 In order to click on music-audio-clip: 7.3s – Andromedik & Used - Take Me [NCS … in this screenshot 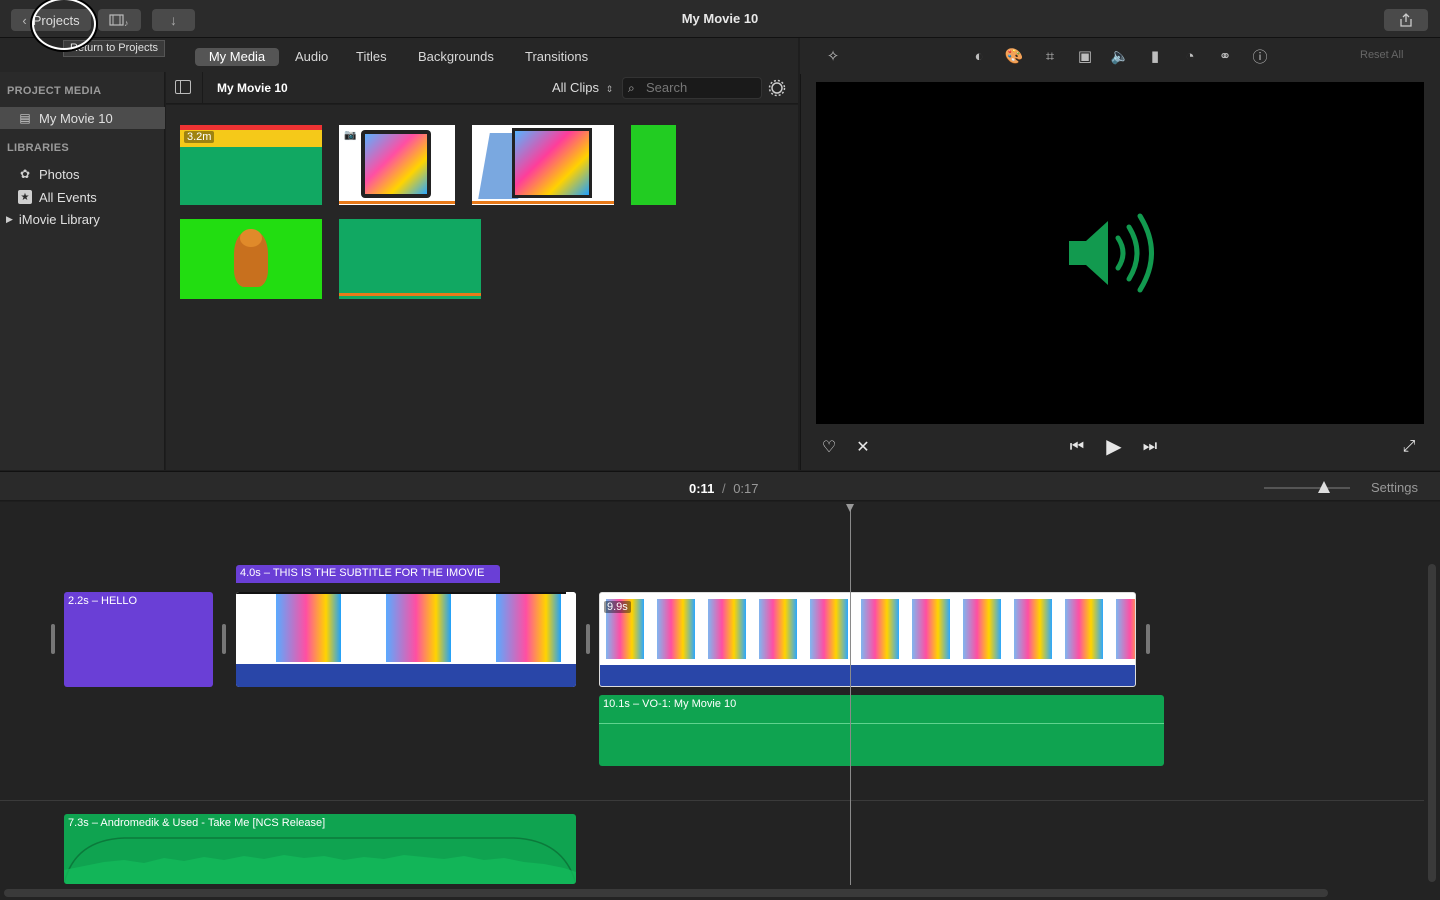, I will do `click(320, 849)`.